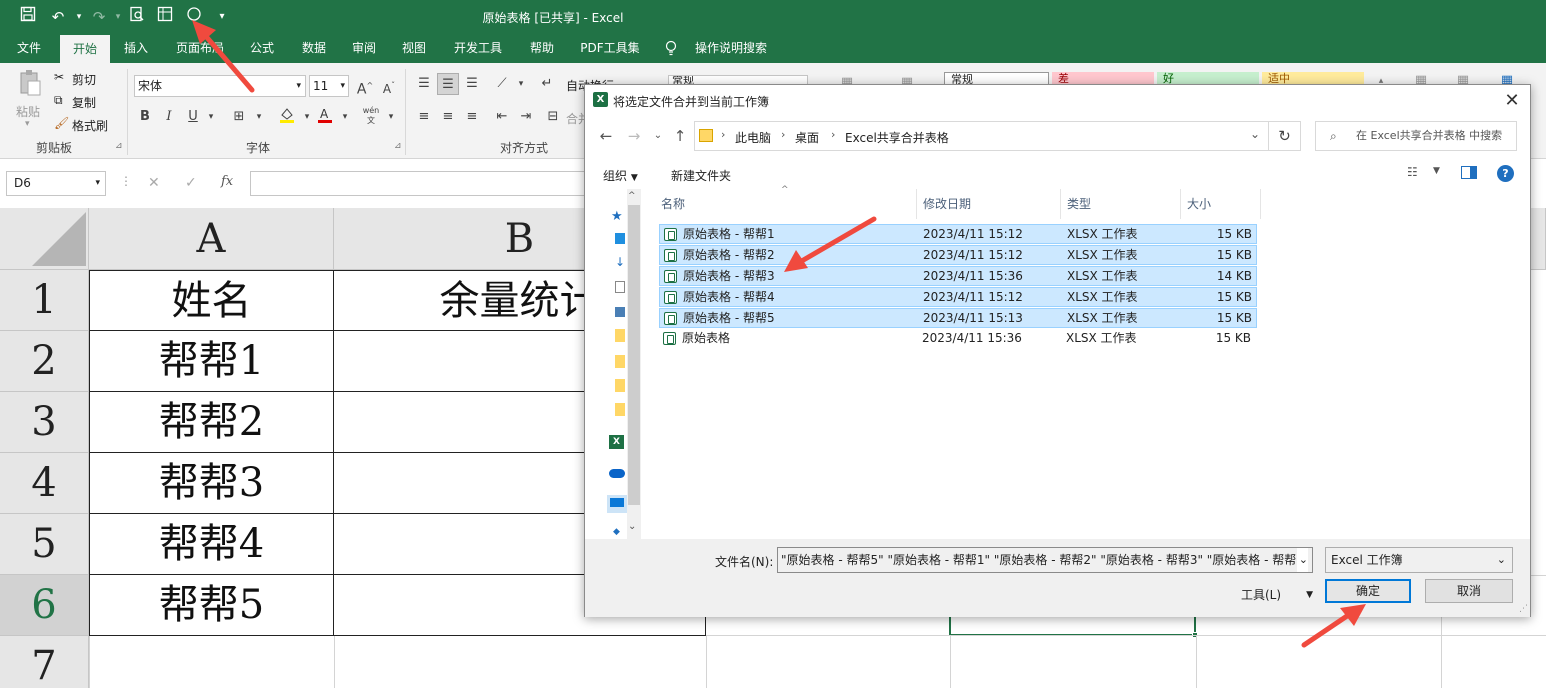 Image resolution: width=1546 pixels, height=697 pixels. Describe the element at coordinates (223, 56) in the screenshot. I see `arrow-to-quick-access` at that location.